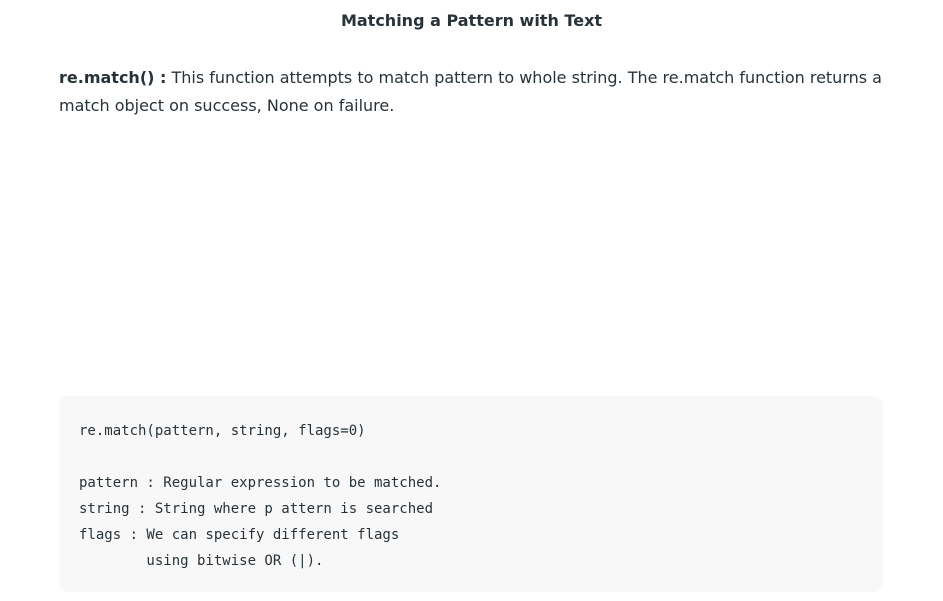 The width and height of the screenshot is (943, 601). I want to click on page-title: Matching a Pattern with Text, so click(471, 20).